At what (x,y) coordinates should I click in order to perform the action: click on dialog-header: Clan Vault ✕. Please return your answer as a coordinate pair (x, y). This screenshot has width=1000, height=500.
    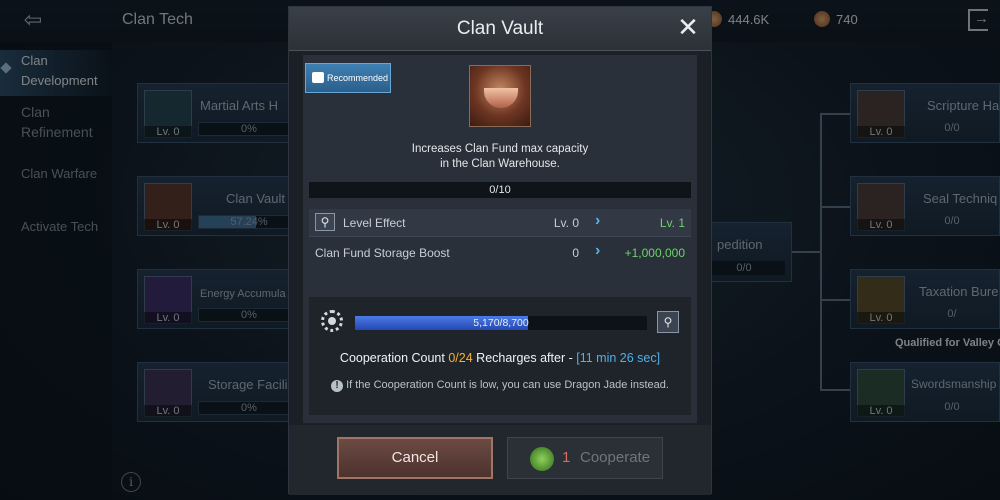
    Looking at the image, I should click on (500, 29).